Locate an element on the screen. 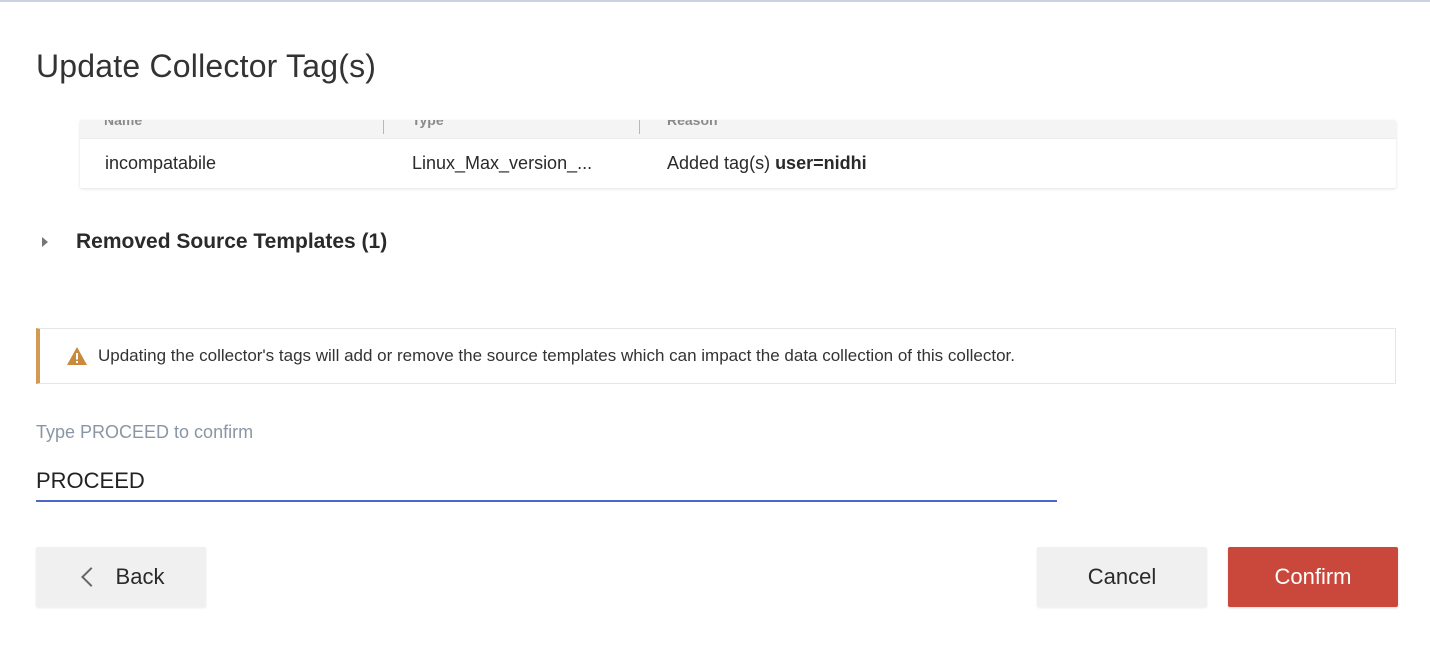 This screenshot has width=1430, height=646. reason-tag: user=nidhi is located at coordinates (821, 163).